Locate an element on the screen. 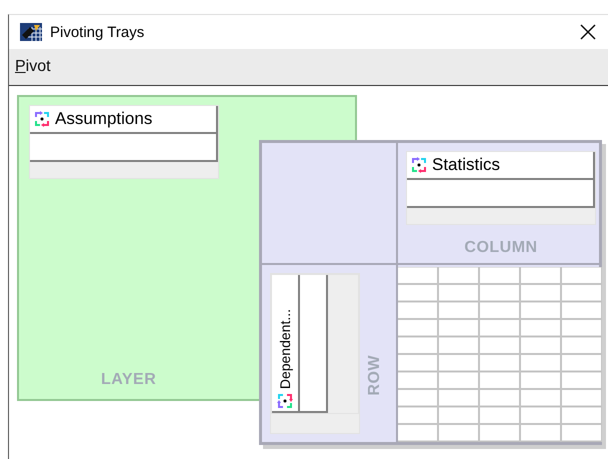 The width and height of the screenshot is (608, 459). close-icon is located at coordinates (588, 32).